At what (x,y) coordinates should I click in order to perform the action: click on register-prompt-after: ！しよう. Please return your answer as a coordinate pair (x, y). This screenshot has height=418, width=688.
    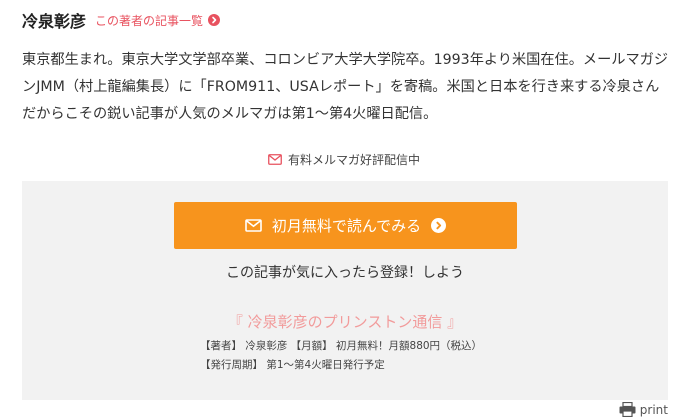
    Looking at the image, I should click on (436, 273).